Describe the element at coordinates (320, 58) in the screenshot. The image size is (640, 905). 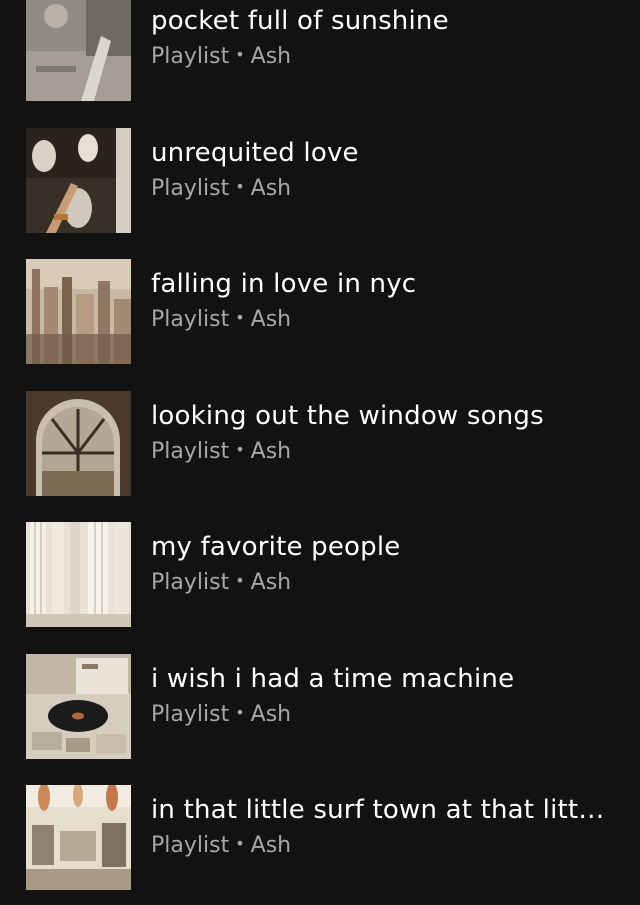
I see `playlist-row: pocket full of sunshine Playlist • Ash` at that location.